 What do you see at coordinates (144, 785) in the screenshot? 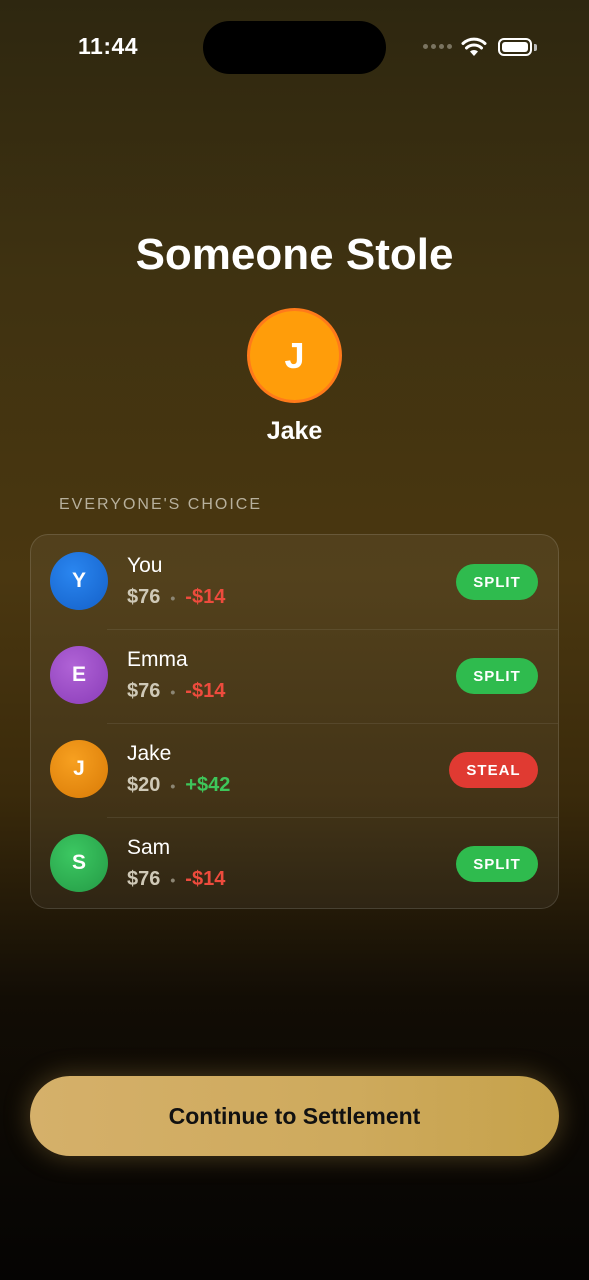
I see `player-amount: $20` at bounding box center [144, 785].